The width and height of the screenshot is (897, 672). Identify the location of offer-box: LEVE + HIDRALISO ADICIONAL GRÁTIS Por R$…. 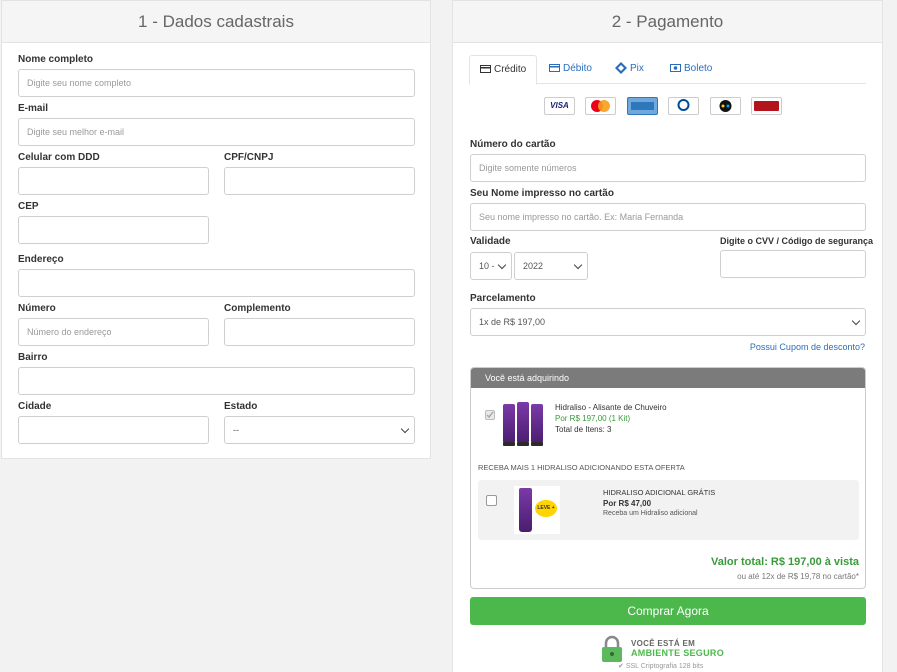
(668, 510).